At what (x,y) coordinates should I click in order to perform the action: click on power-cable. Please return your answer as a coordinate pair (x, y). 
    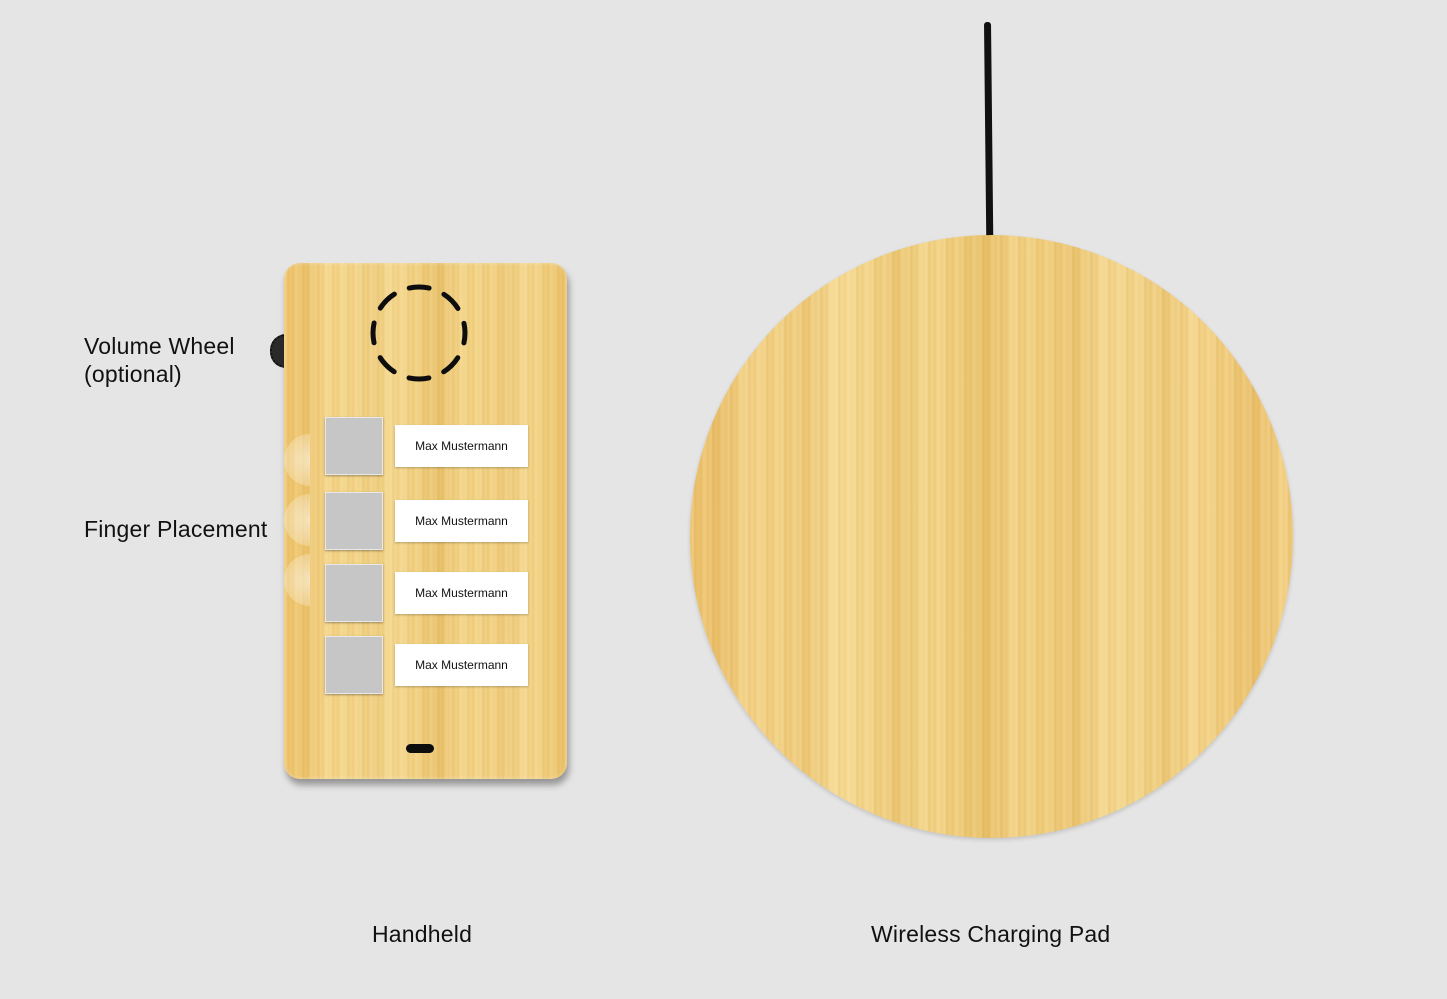
    Looking at the image, I should click on (989, 131).